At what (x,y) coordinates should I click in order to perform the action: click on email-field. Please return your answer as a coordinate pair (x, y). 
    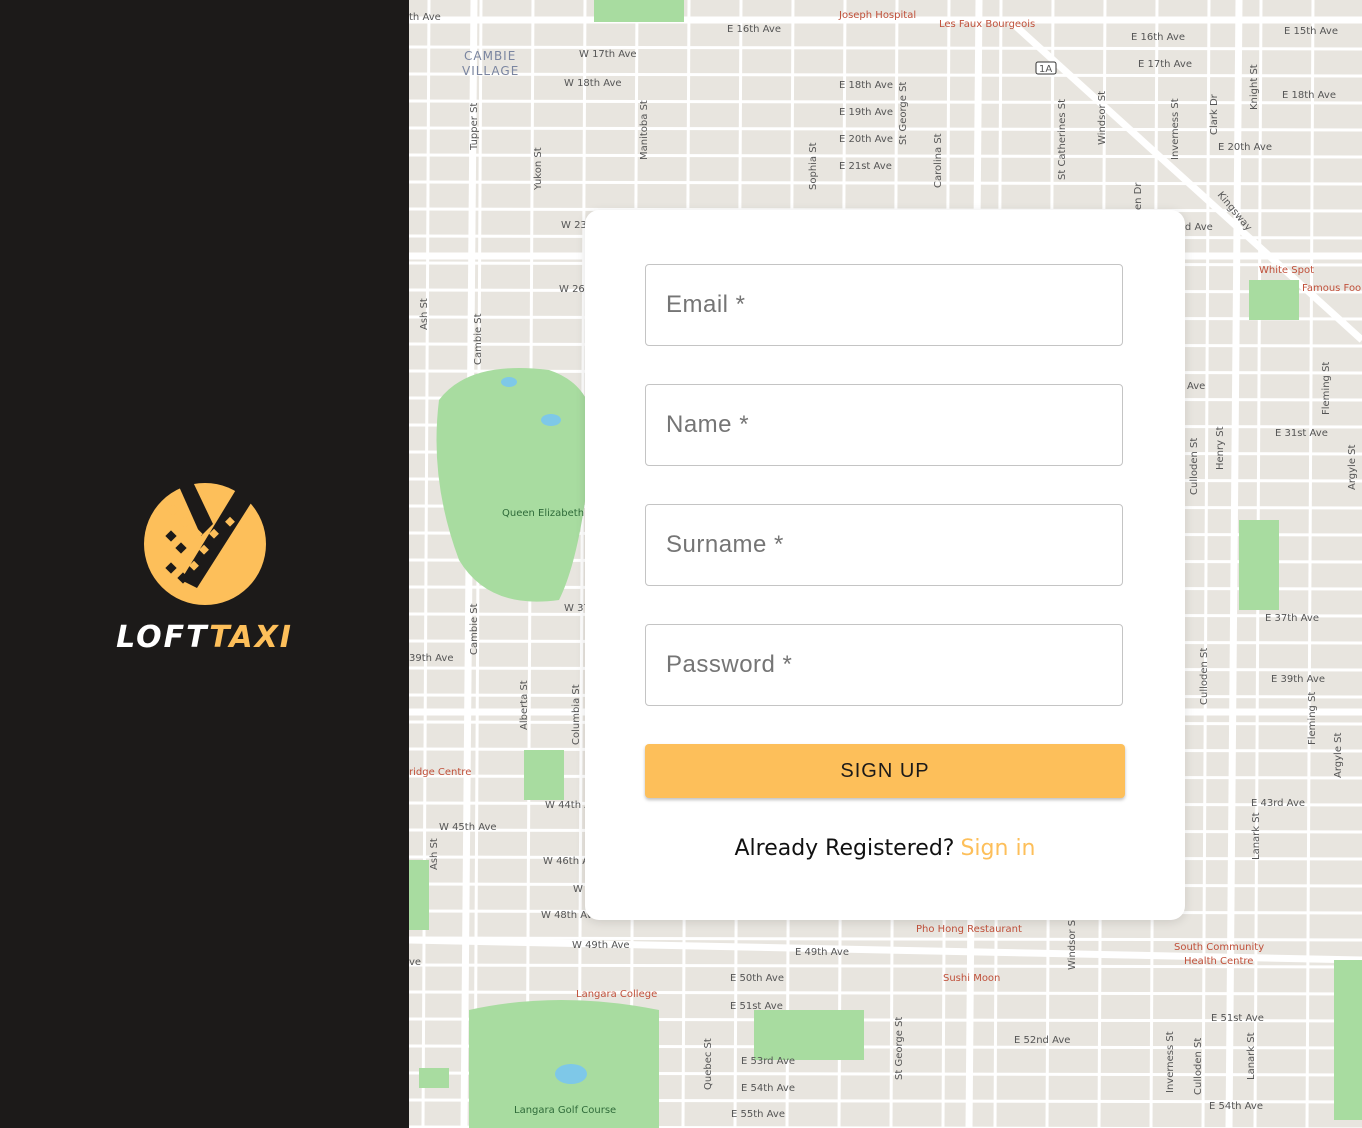
    Looking at the image, I should click on (884, 305).